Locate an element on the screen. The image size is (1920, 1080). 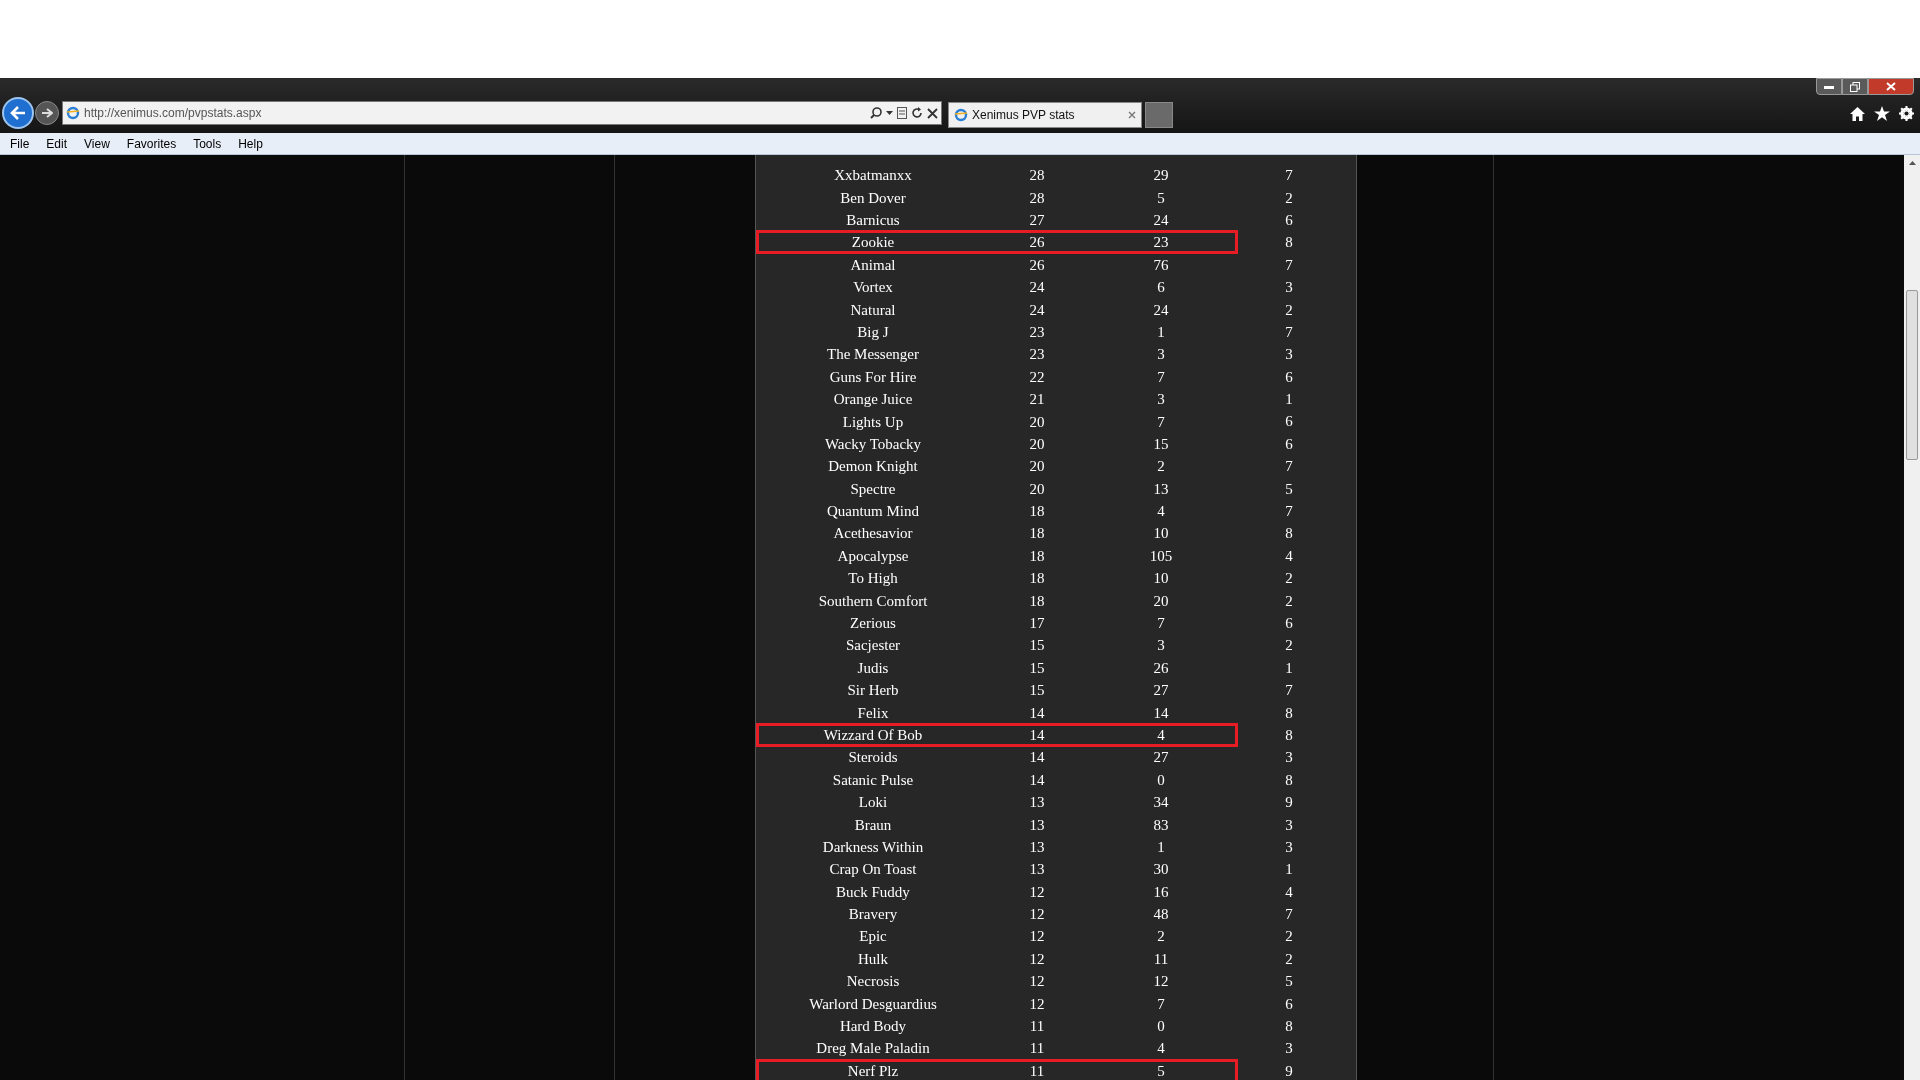
compatibility-icon is located at coordinates (902, 113).